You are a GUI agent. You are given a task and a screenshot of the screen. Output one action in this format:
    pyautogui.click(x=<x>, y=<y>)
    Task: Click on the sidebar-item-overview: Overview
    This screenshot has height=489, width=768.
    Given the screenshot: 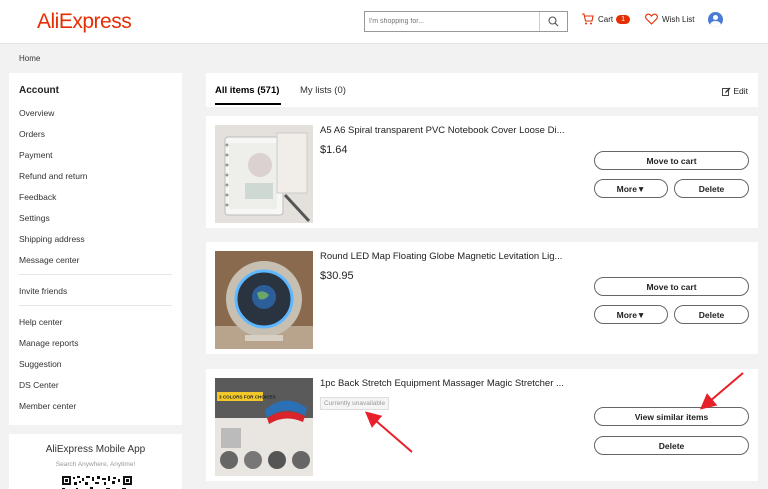 What is the action you would take?
    pyautogui.click(x=36, y=113)
    